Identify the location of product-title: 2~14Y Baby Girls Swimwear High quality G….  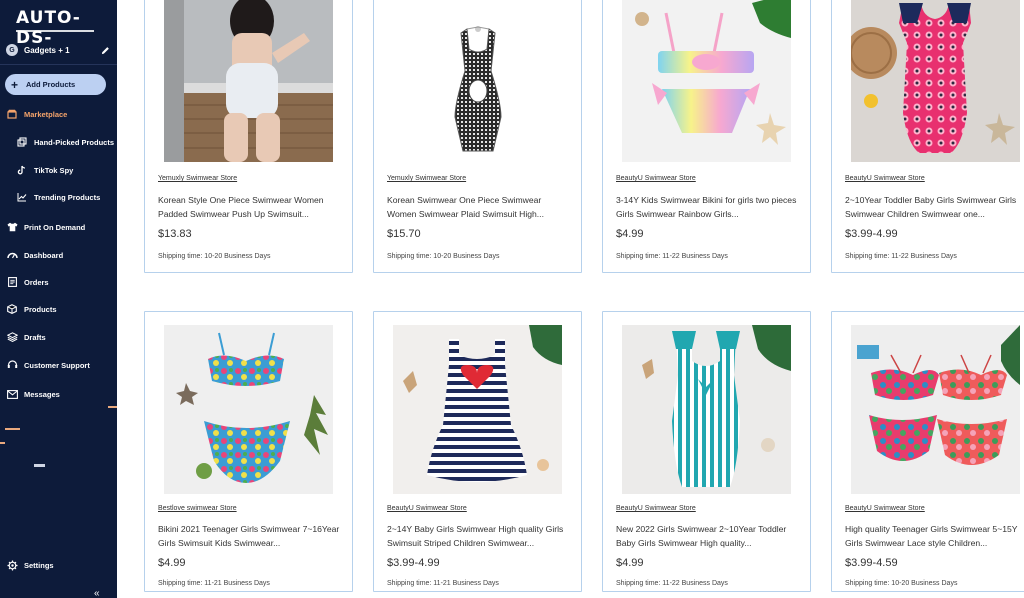
(479, 536).